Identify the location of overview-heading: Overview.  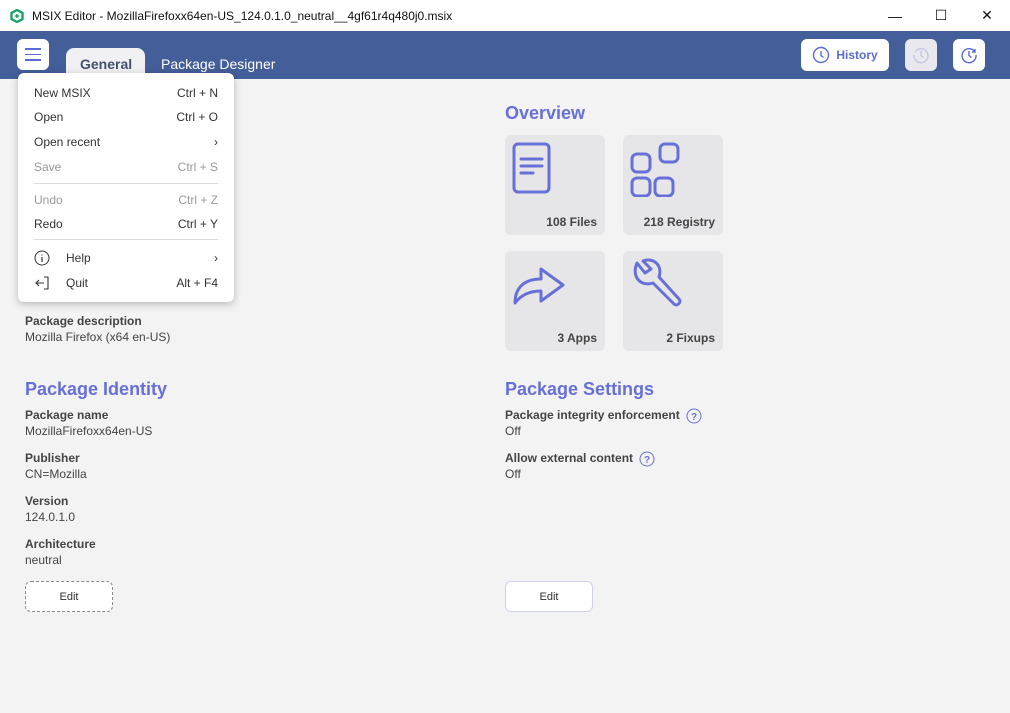
(545, 113).